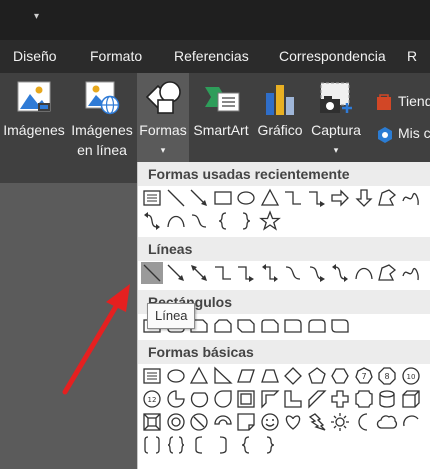  What do you see at coordinates (199, 422) in the screenshot?
I see `basic-shape-nosymbol` at bounding box center [199, 422].